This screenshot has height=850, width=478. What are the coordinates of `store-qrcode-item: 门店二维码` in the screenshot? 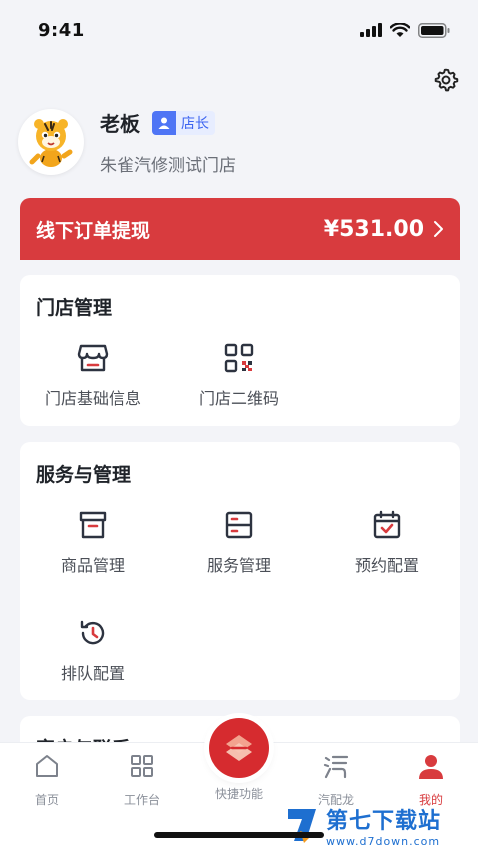 It's located at (239, 375).